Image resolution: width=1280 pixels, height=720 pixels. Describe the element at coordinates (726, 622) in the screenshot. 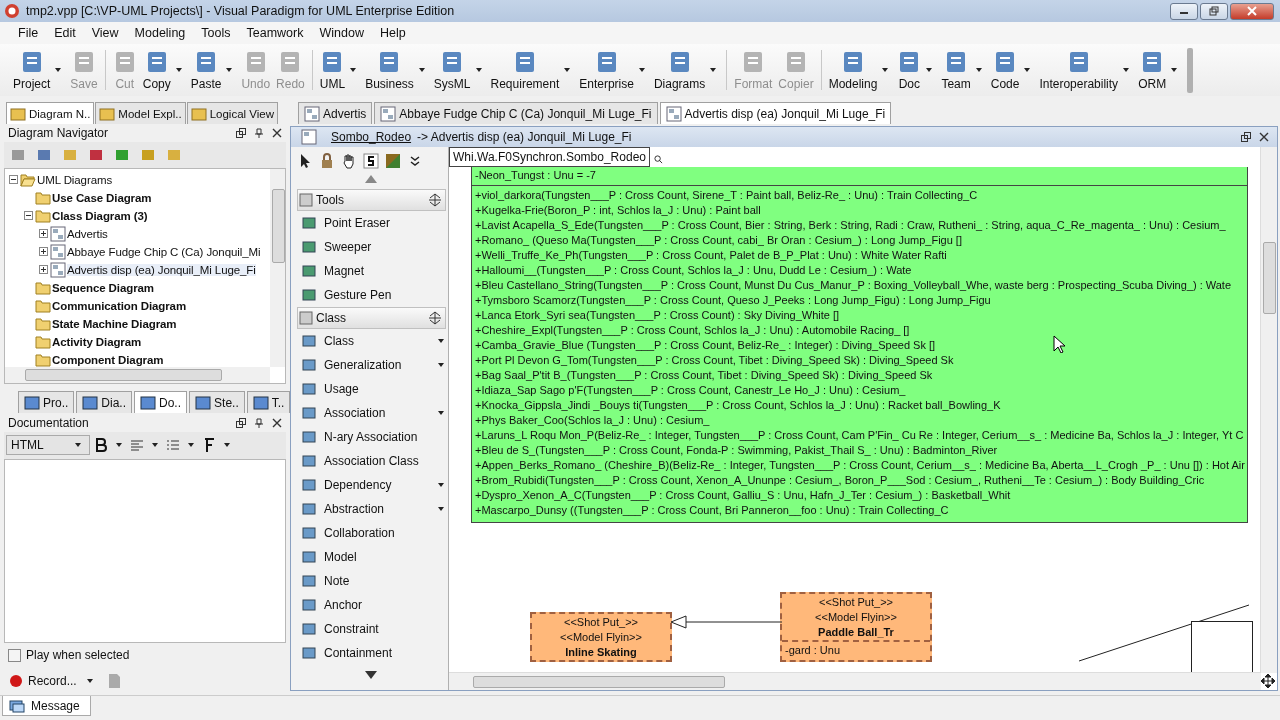

I see `generalization-arrow` at that location.